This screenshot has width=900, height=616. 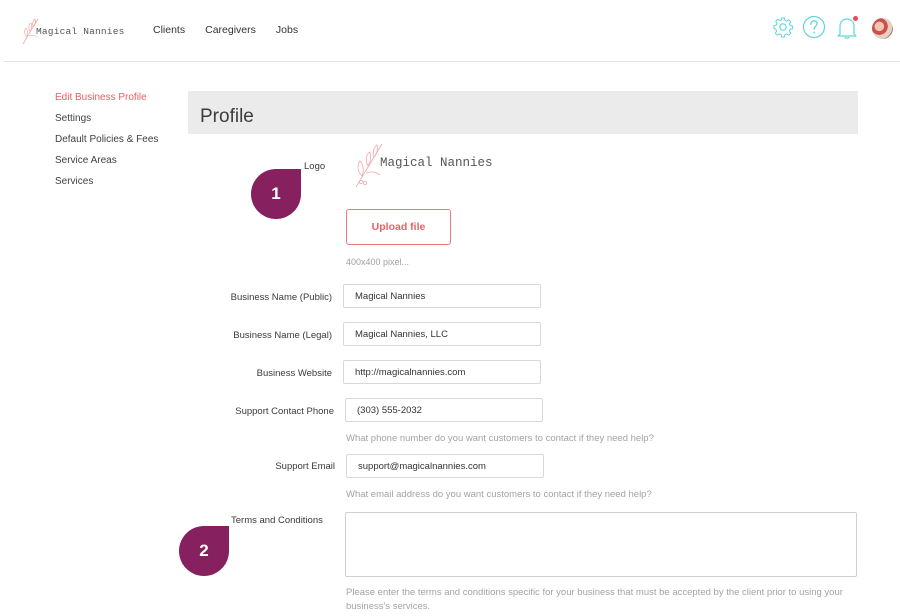 What do you see at coordinates (783, 27) in the screenshot?
I see `gear-icon` at bounding box center [783, 27].